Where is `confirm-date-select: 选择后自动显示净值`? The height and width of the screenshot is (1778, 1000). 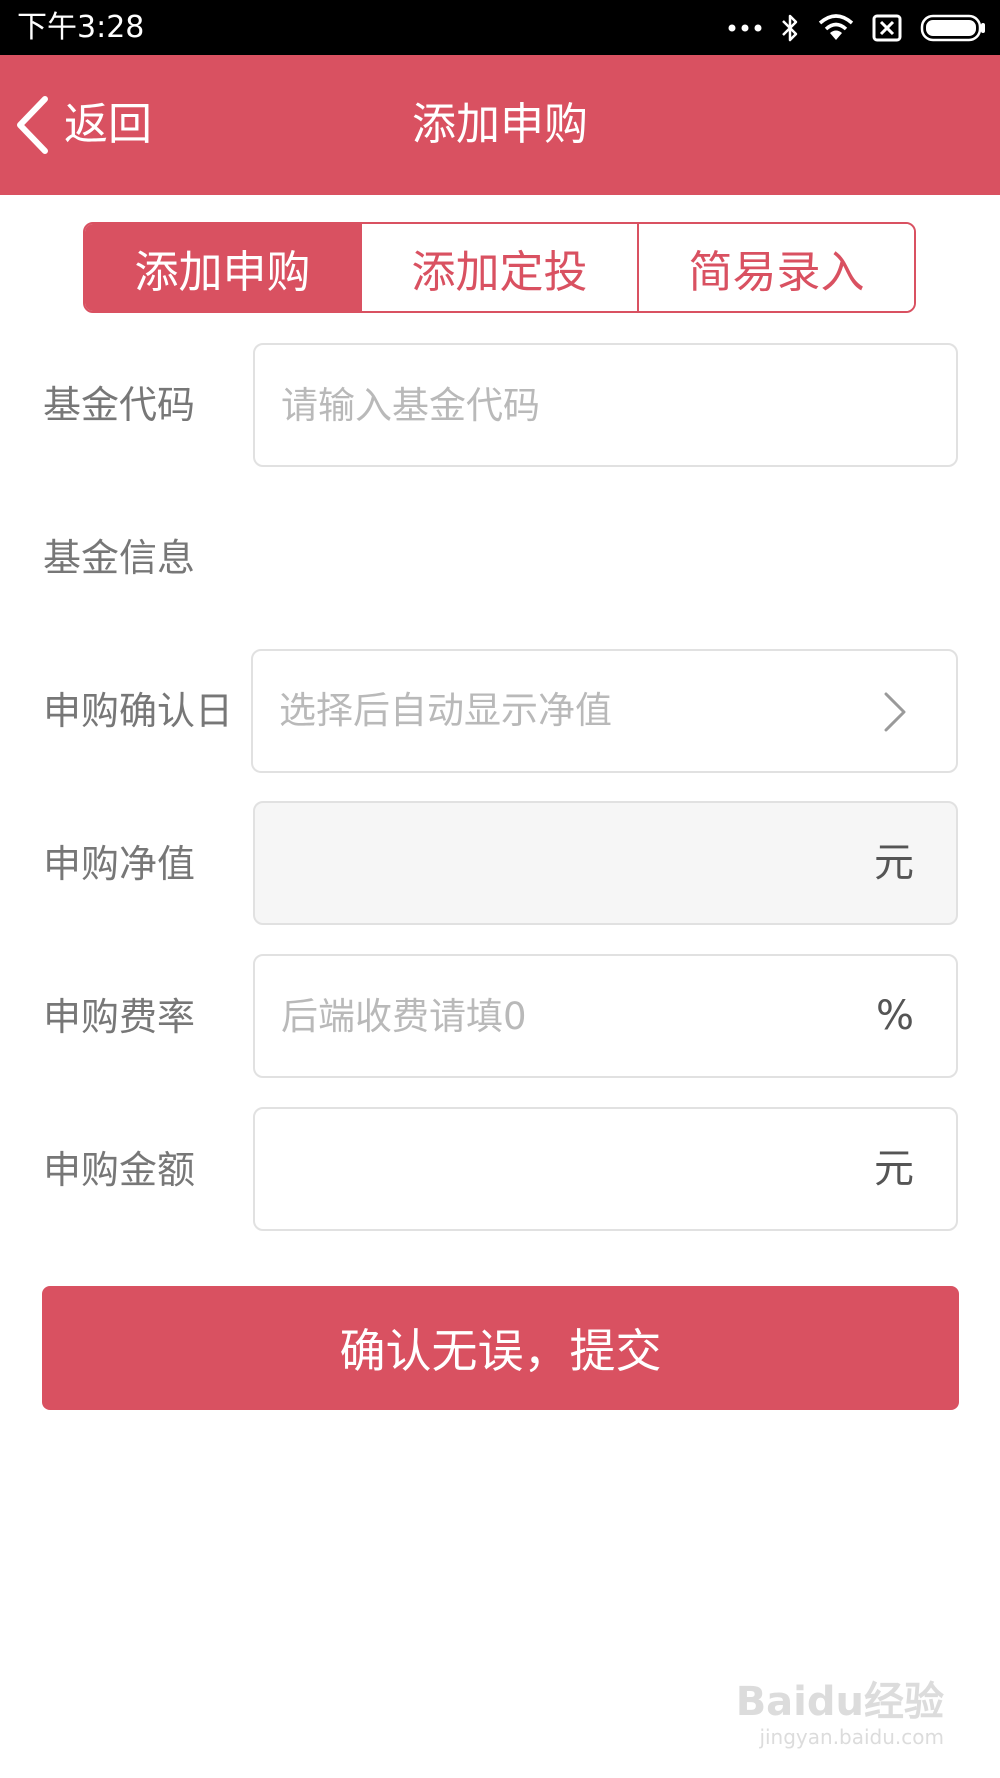
confirm-date-select: 选择后自动显示净值 is located at coordinates (604, 711).